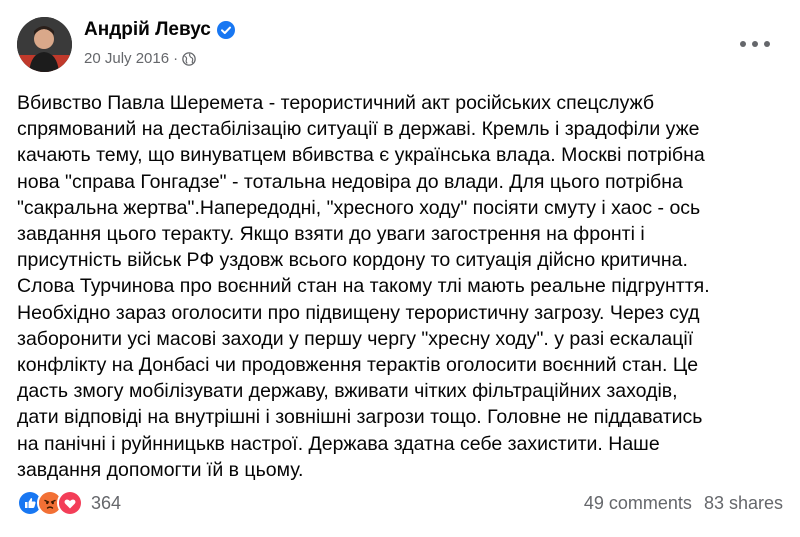 The width and height of the screenshot is (800, 537). I want to click on avatar, so click(44, 44).